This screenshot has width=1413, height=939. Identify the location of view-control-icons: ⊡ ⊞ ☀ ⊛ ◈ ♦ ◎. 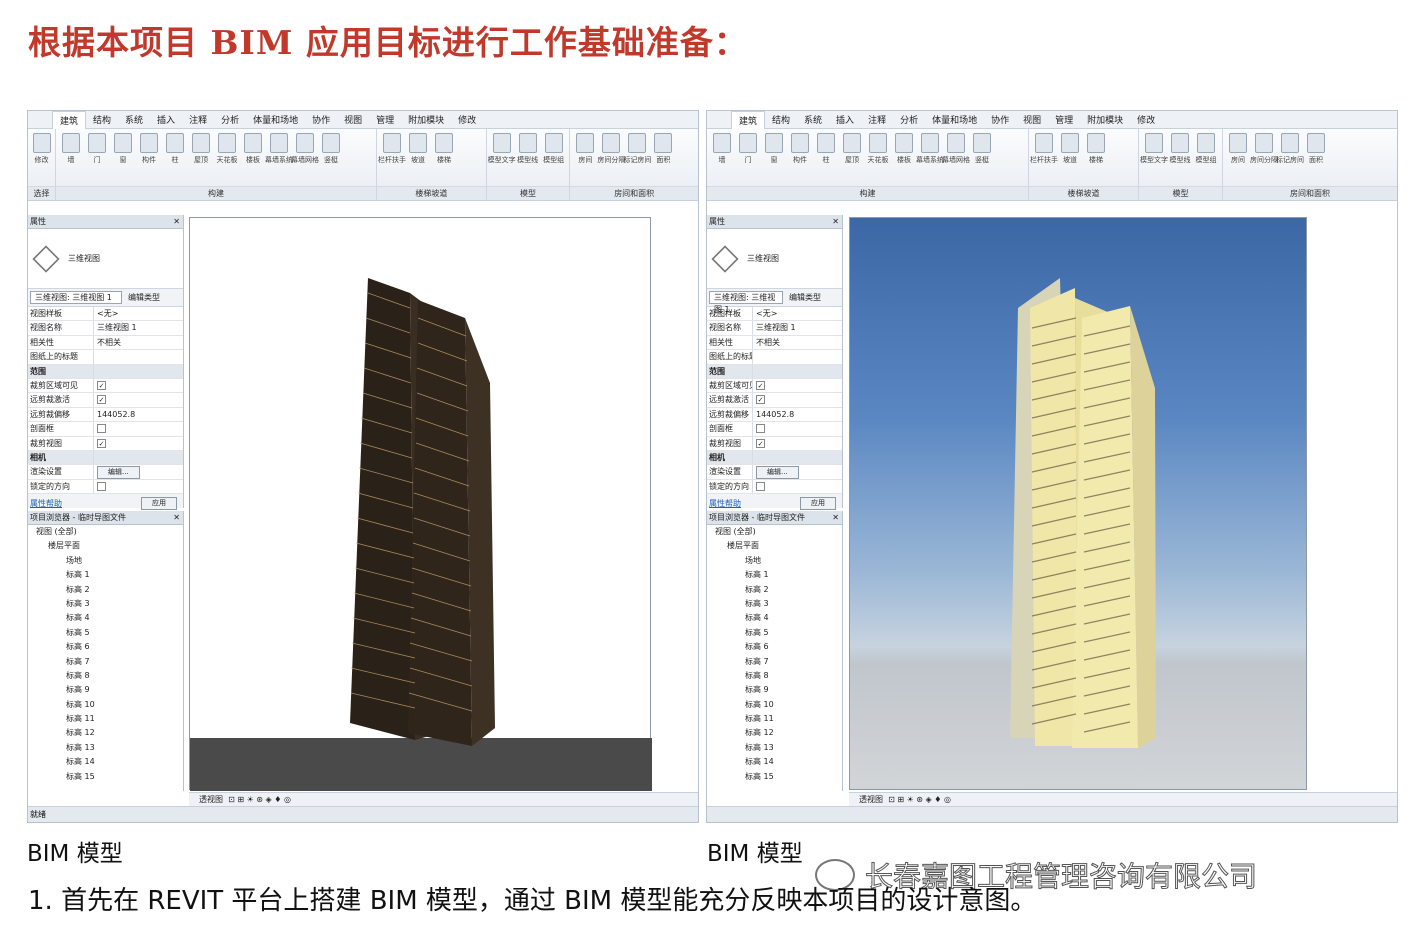
(259, 799).